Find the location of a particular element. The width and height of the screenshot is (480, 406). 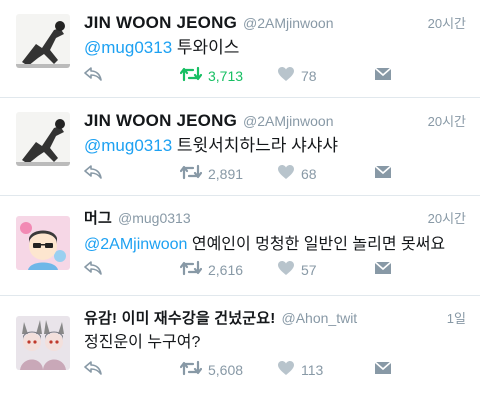

retweet-button: 2,616 is located at coordinates (211, 270).